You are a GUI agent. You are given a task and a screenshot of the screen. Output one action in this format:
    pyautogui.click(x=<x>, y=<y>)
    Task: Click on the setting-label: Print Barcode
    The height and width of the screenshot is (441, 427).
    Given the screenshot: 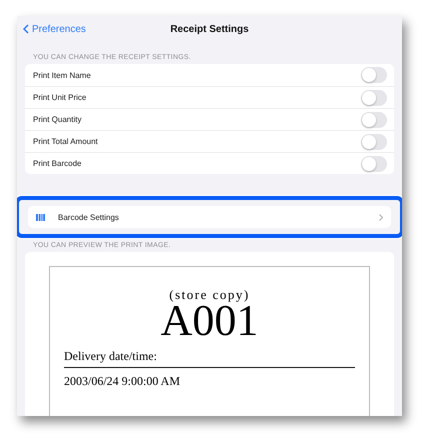 What is the action you would take?
    pyautogui.click(x=57, y=163)
    